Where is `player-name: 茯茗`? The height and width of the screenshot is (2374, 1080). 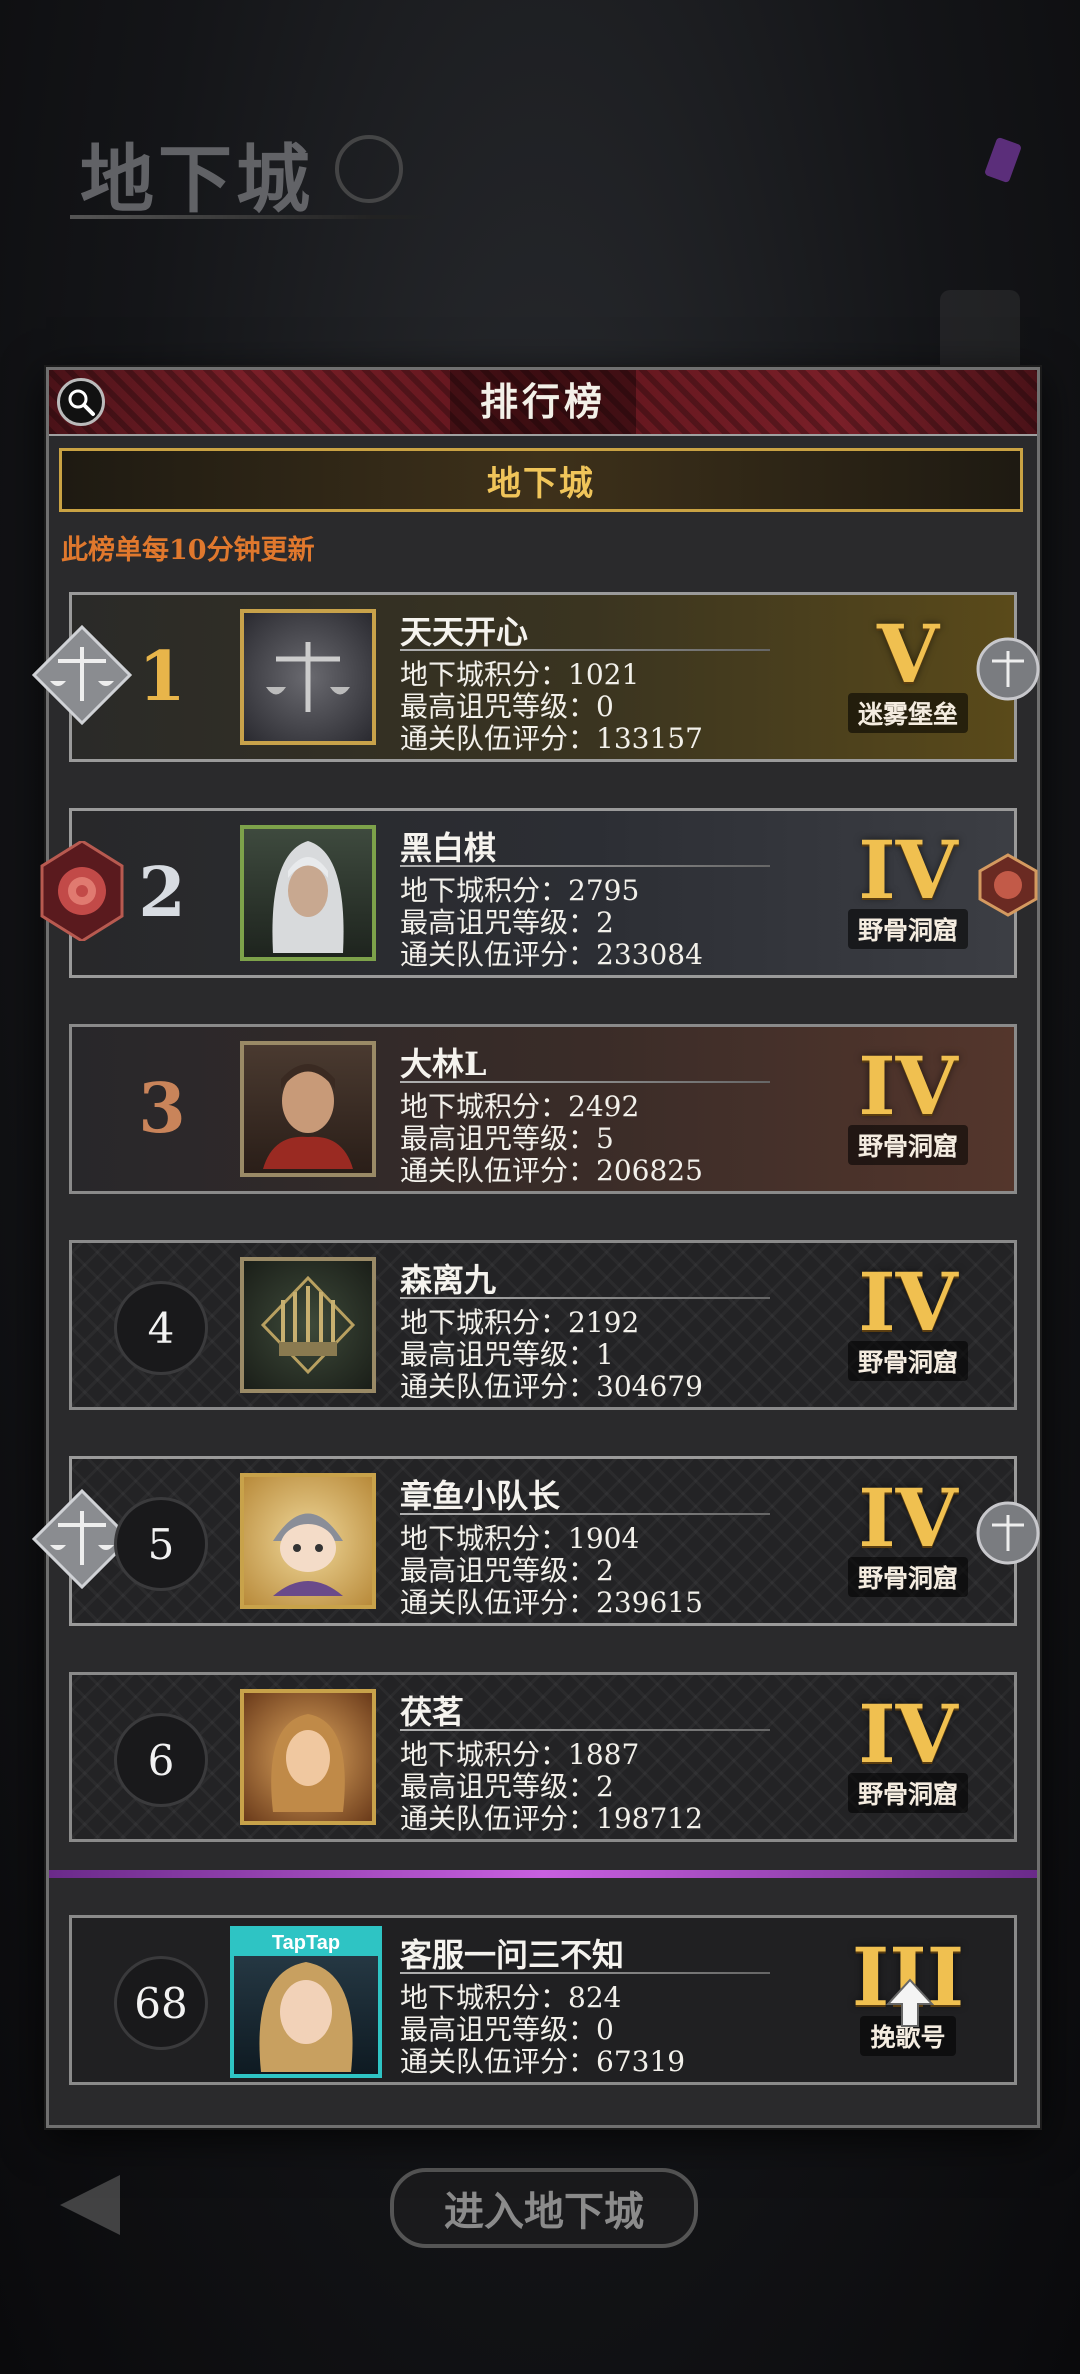
player-name: 茯茗 is located at coordinates (432, 1712).